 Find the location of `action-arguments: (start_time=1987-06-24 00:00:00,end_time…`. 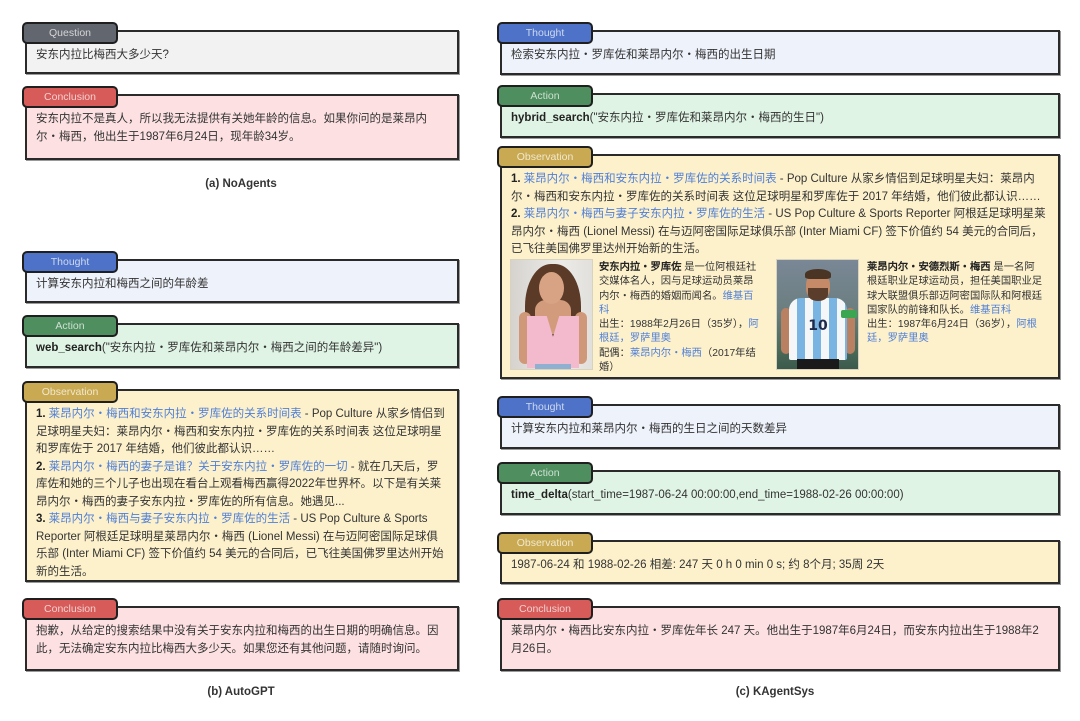

action-arguments: (start_time=1987-06-24 00:00:00,end_time… is located at coordinates (735, 495).